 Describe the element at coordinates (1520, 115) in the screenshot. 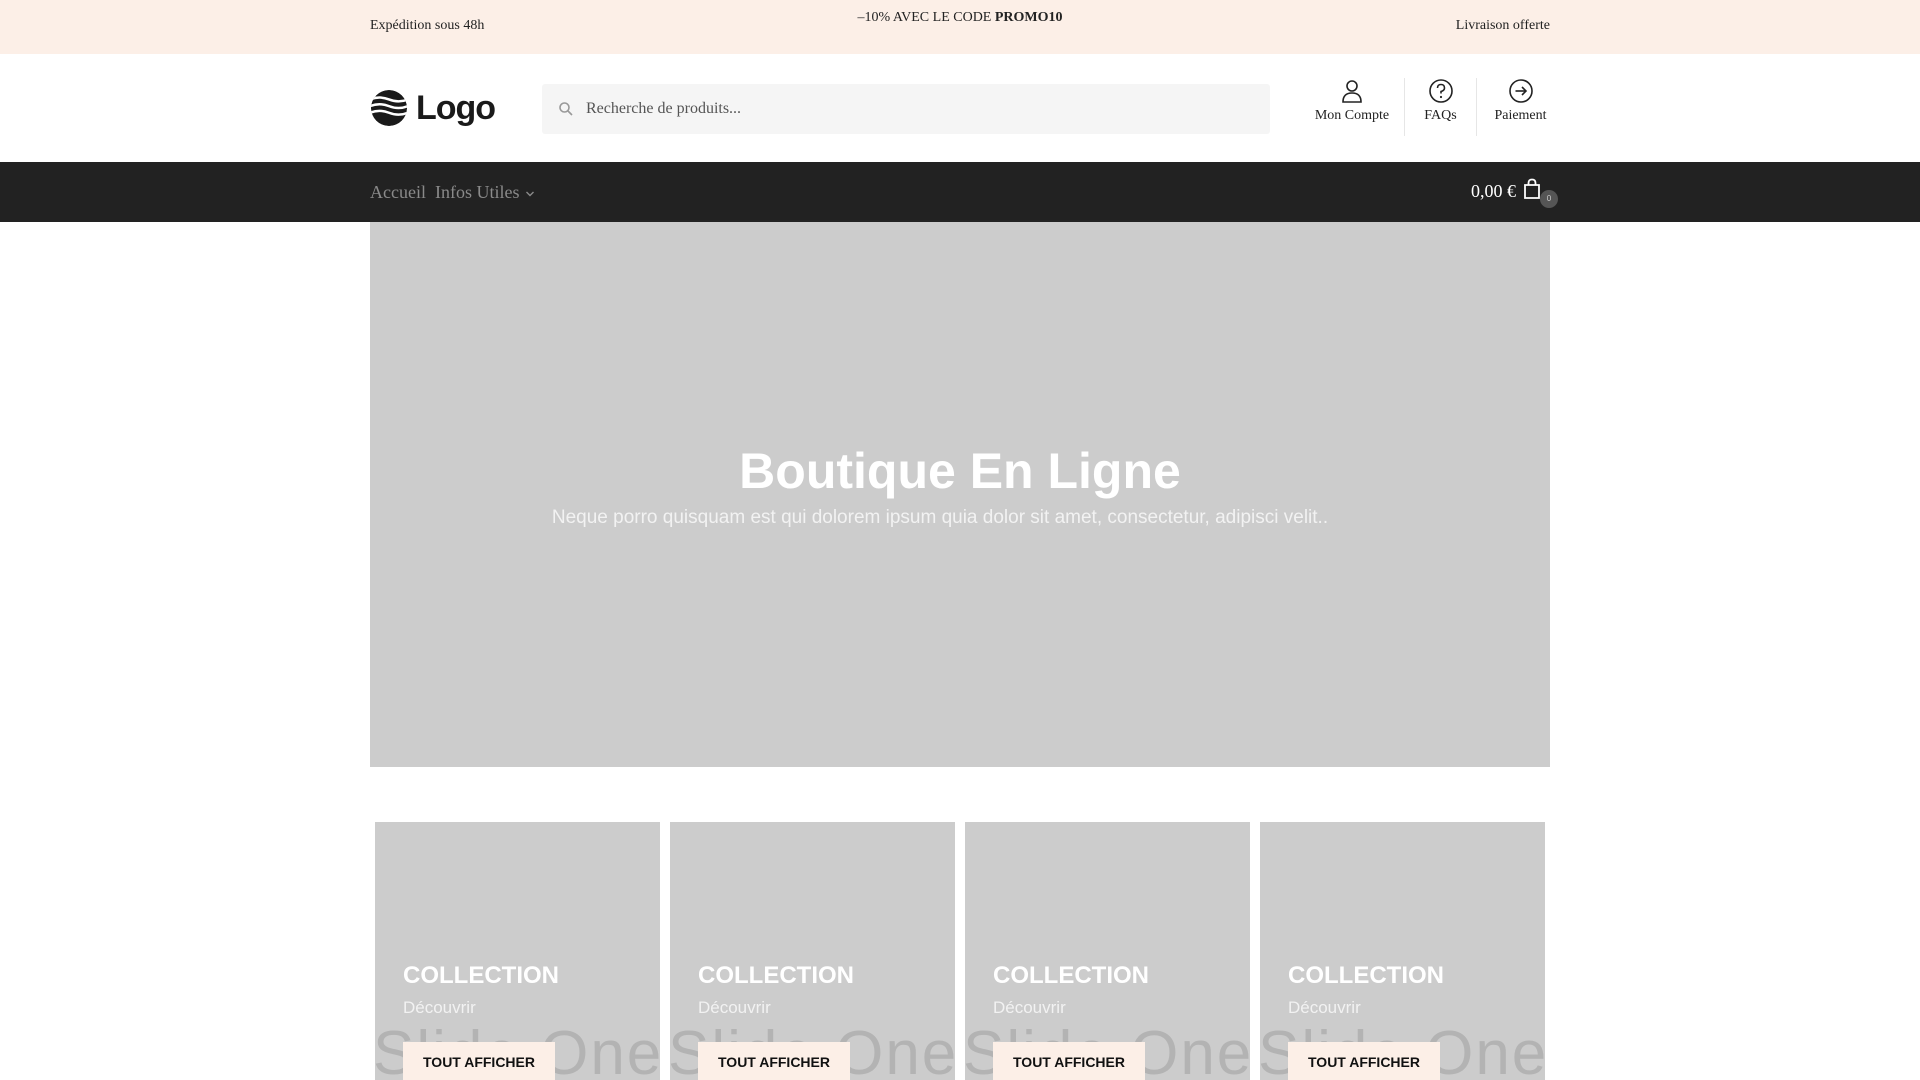

I see `checkout-label: Paiement` at that location.